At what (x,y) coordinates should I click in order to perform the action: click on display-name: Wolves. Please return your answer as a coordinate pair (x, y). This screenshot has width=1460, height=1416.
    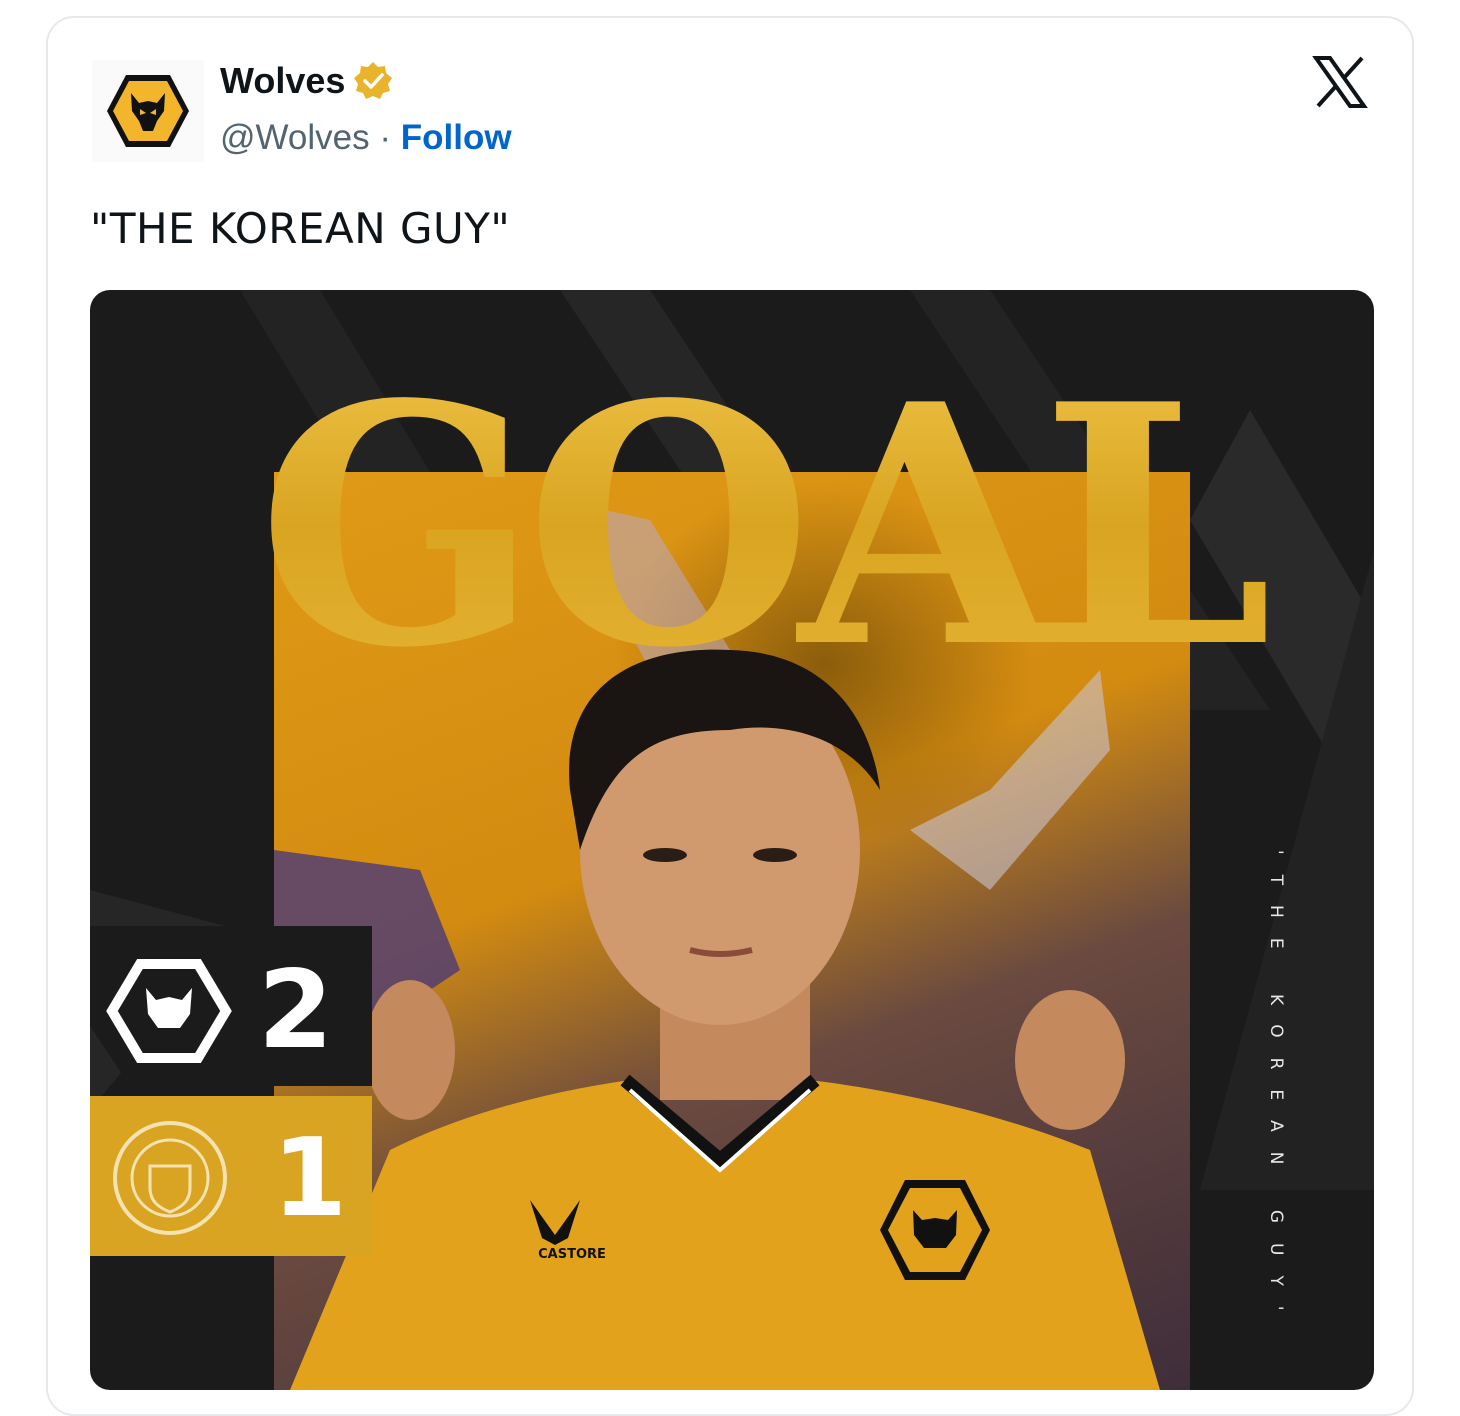
    Looking at the image, I should click on (282, 81).